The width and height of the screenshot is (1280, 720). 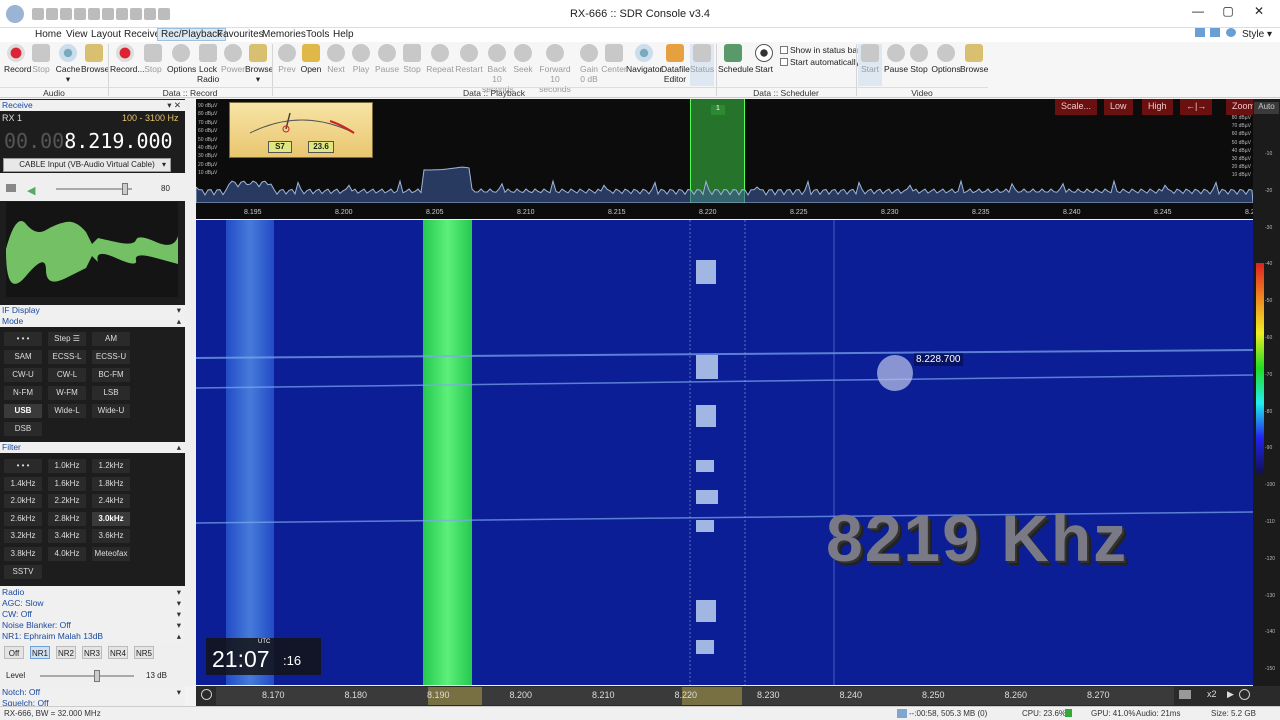 I want to click on zoom-level: x2, so click(x=1212, y=694).